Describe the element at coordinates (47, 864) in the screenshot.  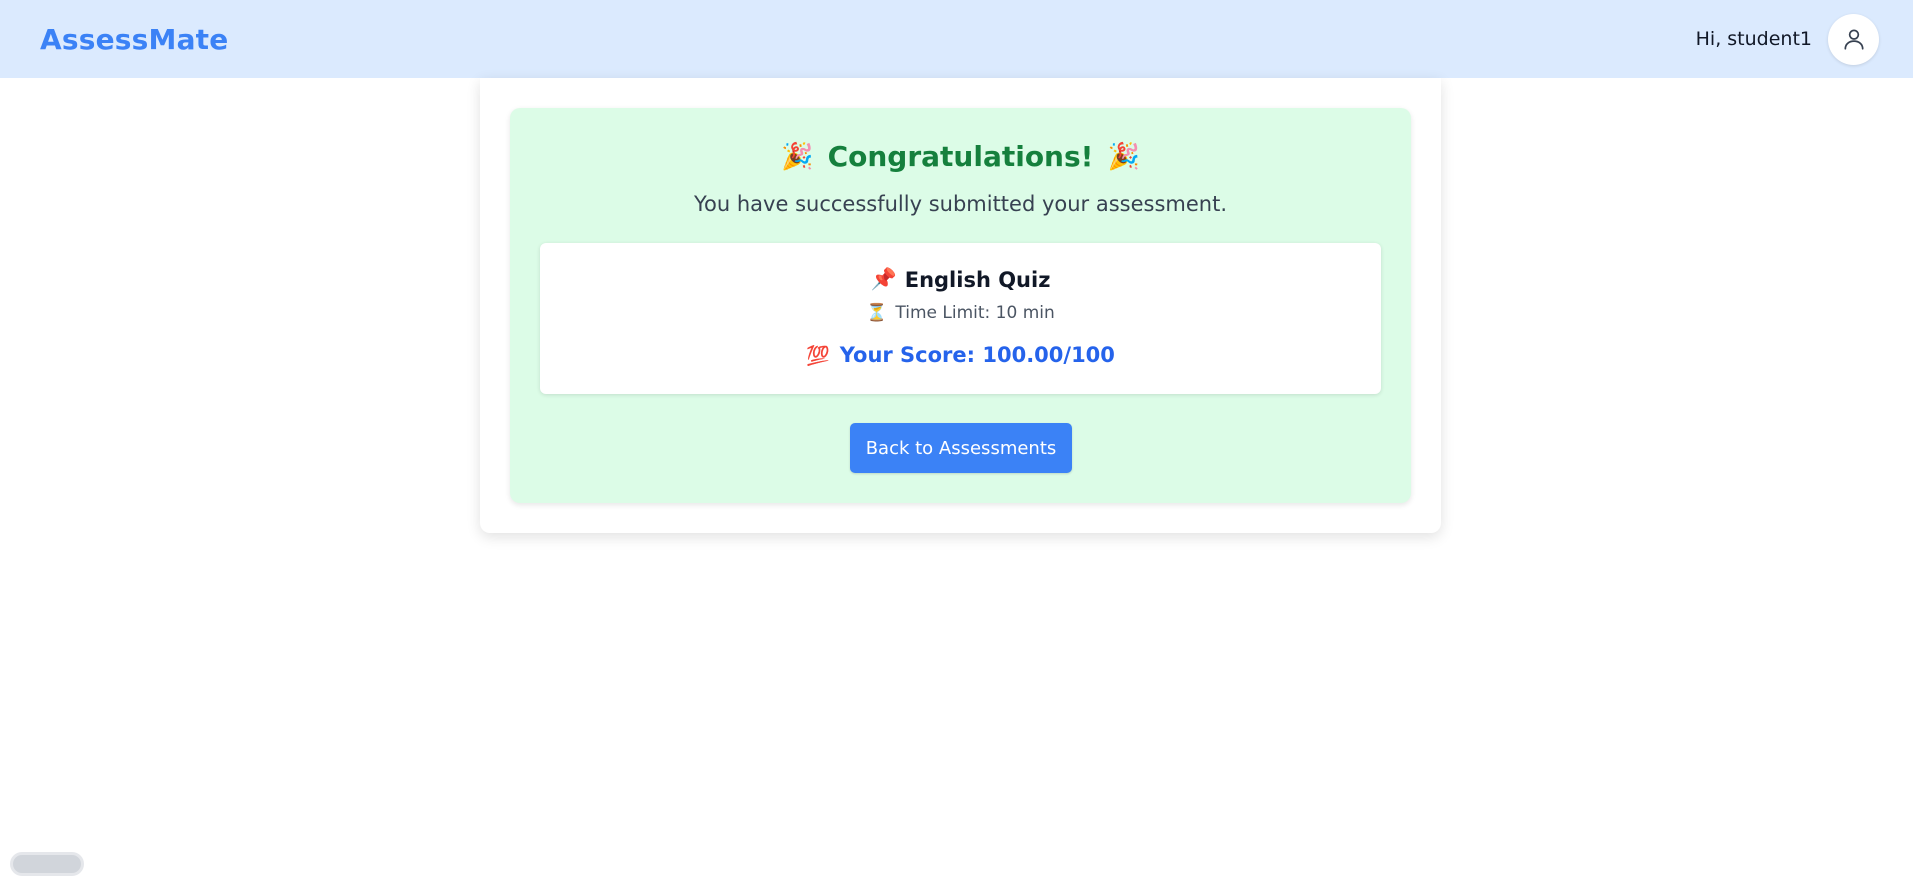
I see `corner-toggle-widget` at that location.